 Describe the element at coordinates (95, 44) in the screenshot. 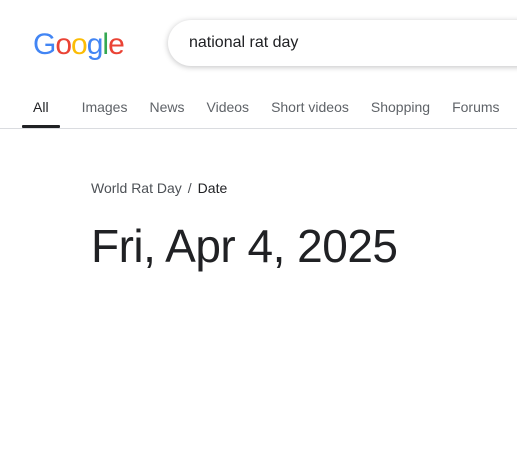

I see `logo-letter: g` at that location.